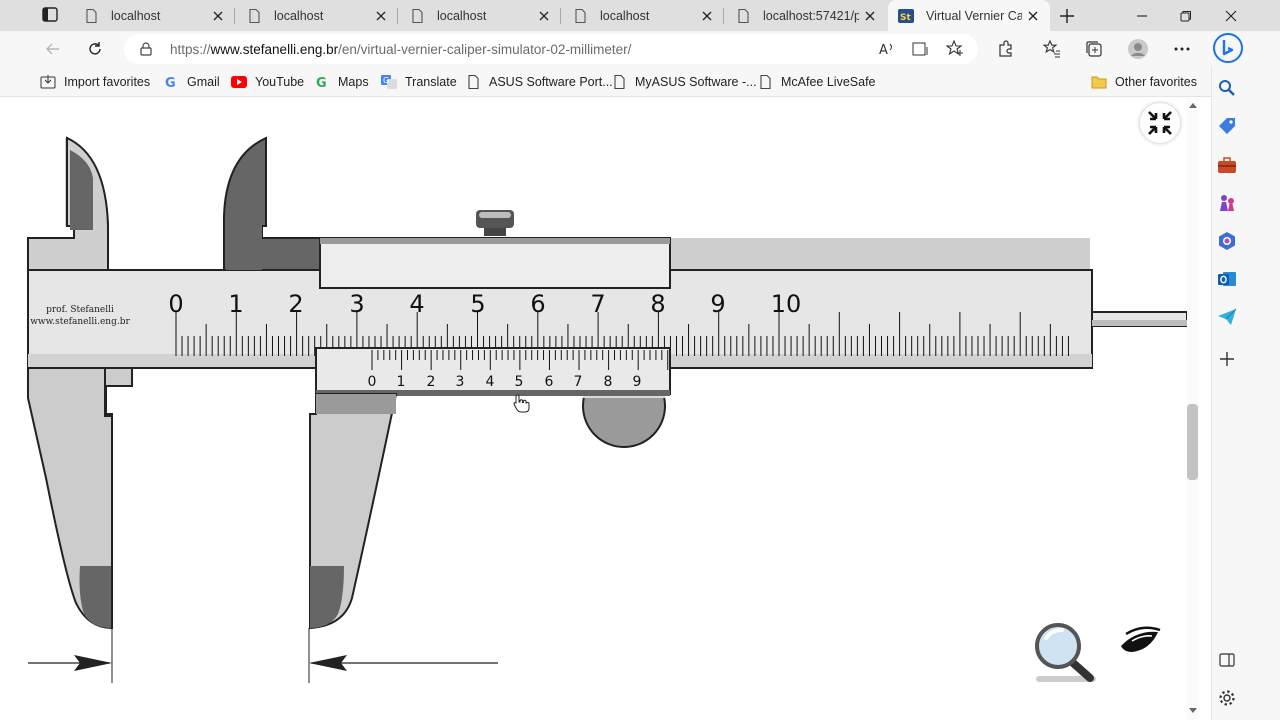  What do you see at coordinates (1228, 48) in the screenshot?
I see `bing-copilot-button` at bounding box center [1228, 48].